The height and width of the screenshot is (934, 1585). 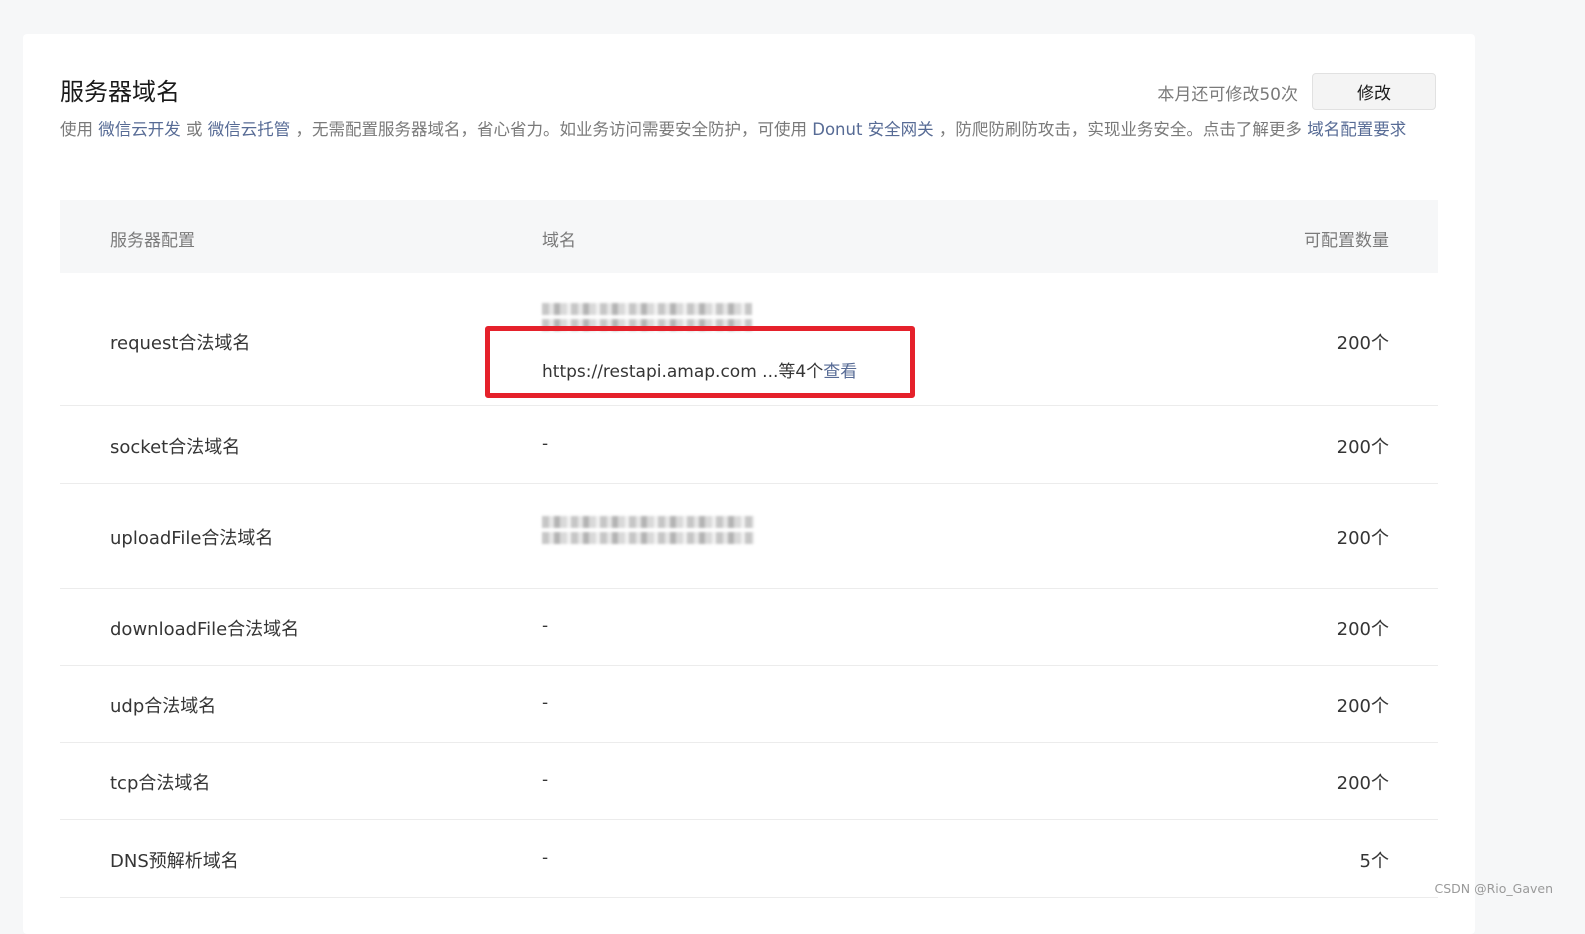 I want to click on table-row: DNS预解析域名 - 5个, so click(x=749, y=859).